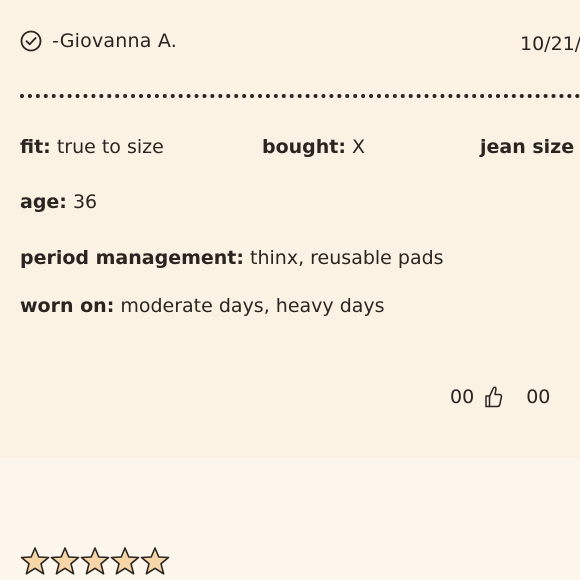 The height and width of the screenshot is (580, 580). I want to click on worn-on-attribute: worn on: moderate days, heavy days, so click(202, 306).